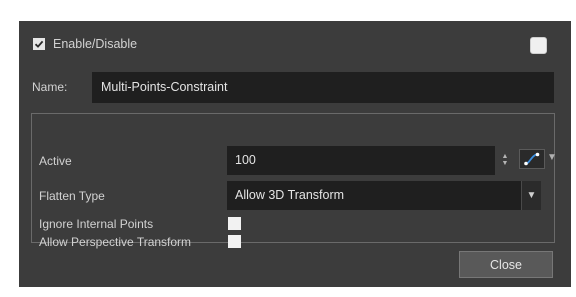 Image resolution: width=576 pixels, height=297 pixels. Describe the element at coordinates (506, 264) in the screenshot. I see `close-button: Close` at that location.